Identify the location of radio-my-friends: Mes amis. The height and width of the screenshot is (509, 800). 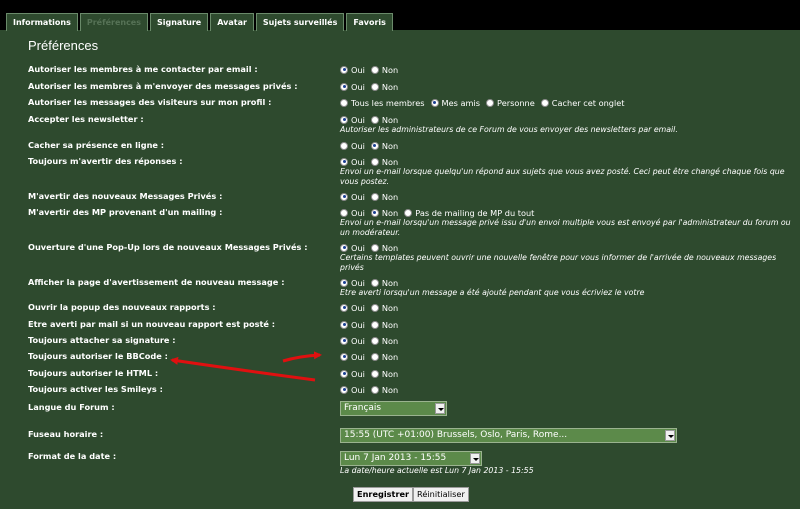
(455, 103).